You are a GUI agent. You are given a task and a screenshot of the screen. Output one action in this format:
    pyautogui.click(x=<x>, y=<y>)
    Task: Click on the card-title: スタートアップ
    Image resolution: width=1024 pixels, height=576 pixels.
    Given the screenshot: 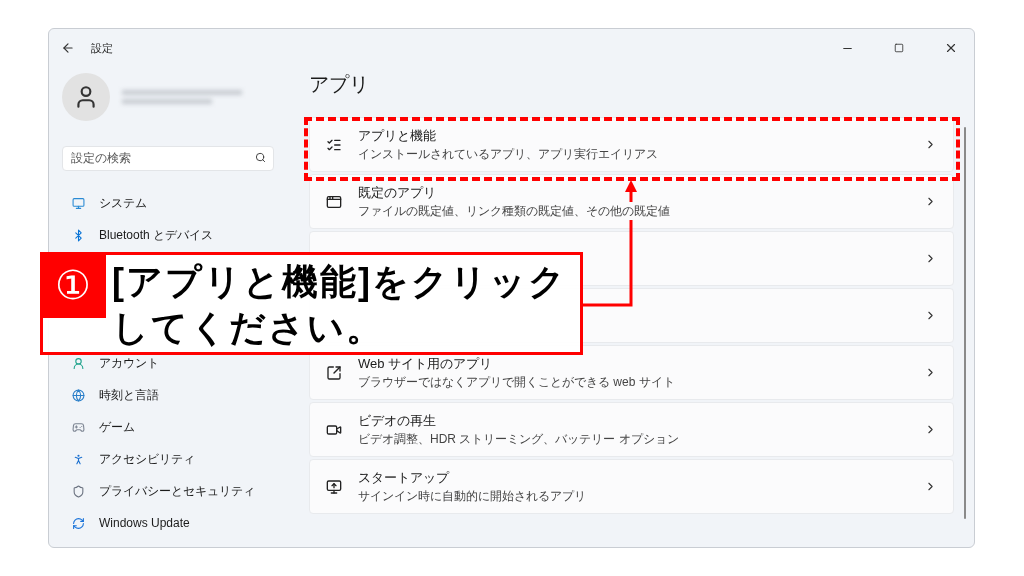 What is the action you would take?
    pyautogui.click(x=403, y=477)
    